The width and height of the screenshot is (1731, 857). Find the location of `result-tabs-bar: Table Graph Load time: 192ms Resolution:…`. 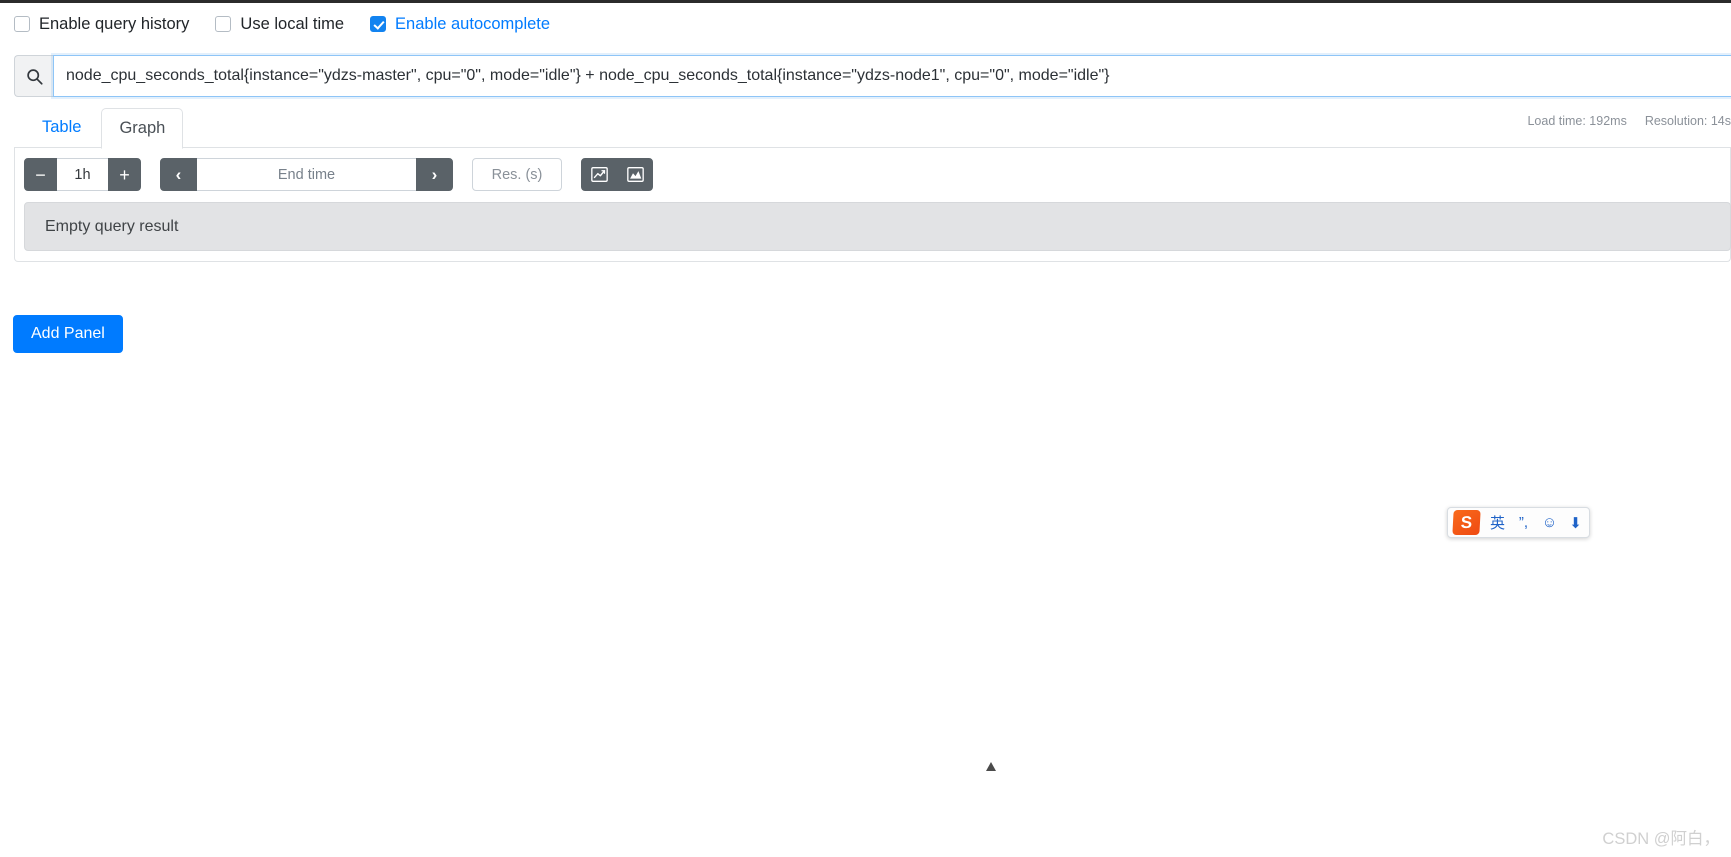

result-tabs-bar: Table Graph Load time: 192ms Resolution:… is located at coordinates (872, 128).